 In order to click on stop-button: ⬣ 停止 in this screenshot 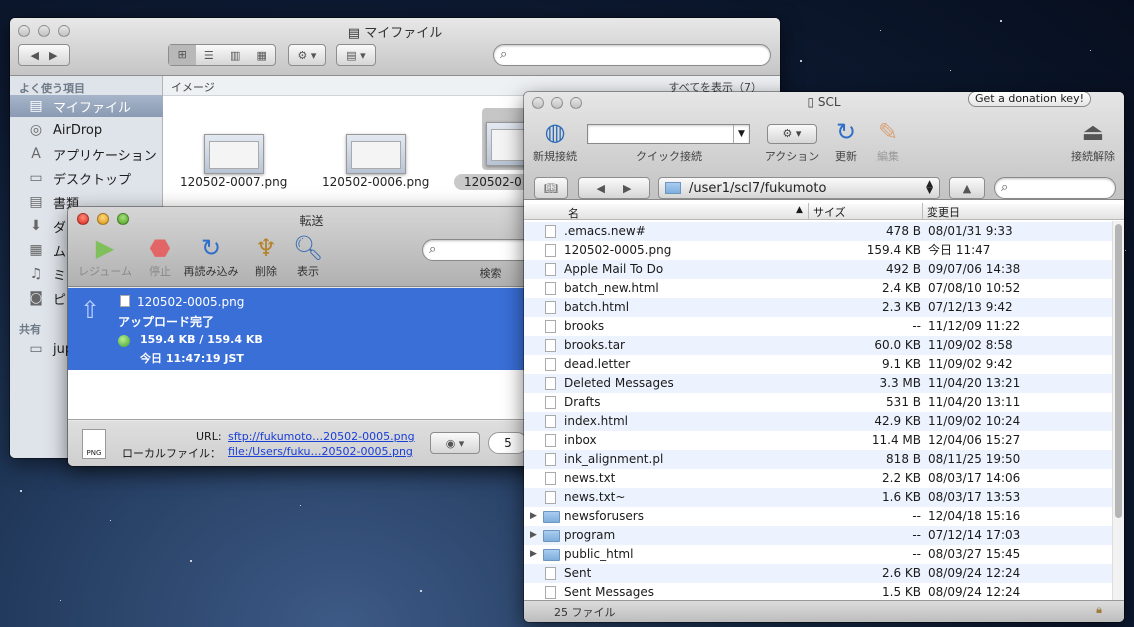, I will do `click(160, 256)`.